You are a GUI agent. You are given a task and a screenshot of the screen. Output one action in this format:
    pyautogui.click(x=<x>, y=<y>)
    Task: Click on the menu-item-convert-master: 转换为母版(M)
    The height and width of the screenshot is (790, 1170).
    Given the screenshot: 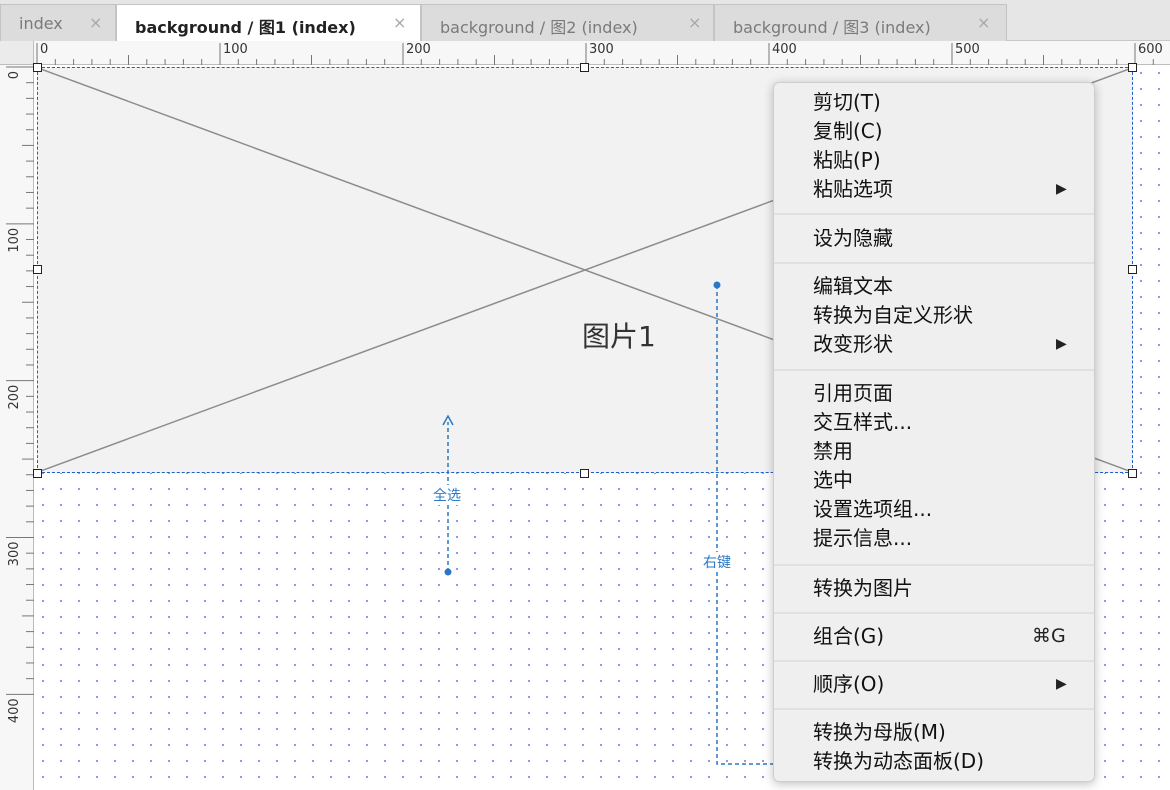 What is the action you would take?
    pyautogui.click(x=934, y=732)
    